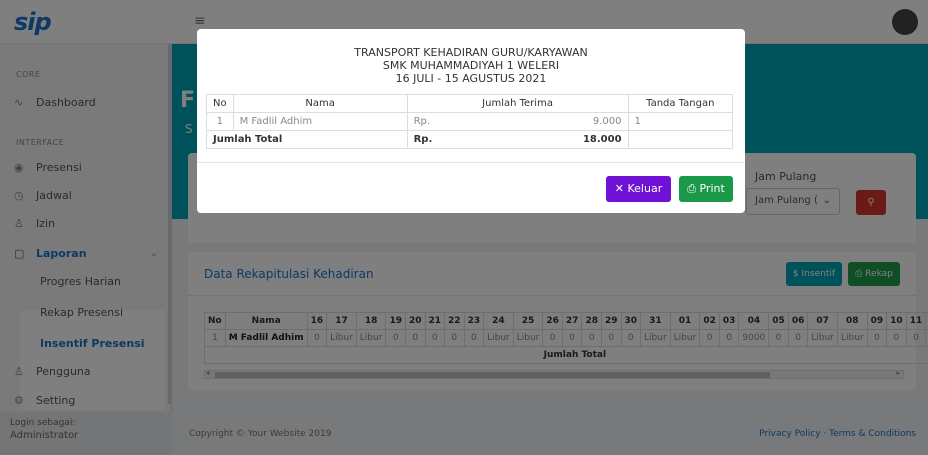 The height and width of the screenshot is (455, 928). Describe the element at coordinates (448, 121) in the screenshot. I see `cell-rp: Rp.` at that location.